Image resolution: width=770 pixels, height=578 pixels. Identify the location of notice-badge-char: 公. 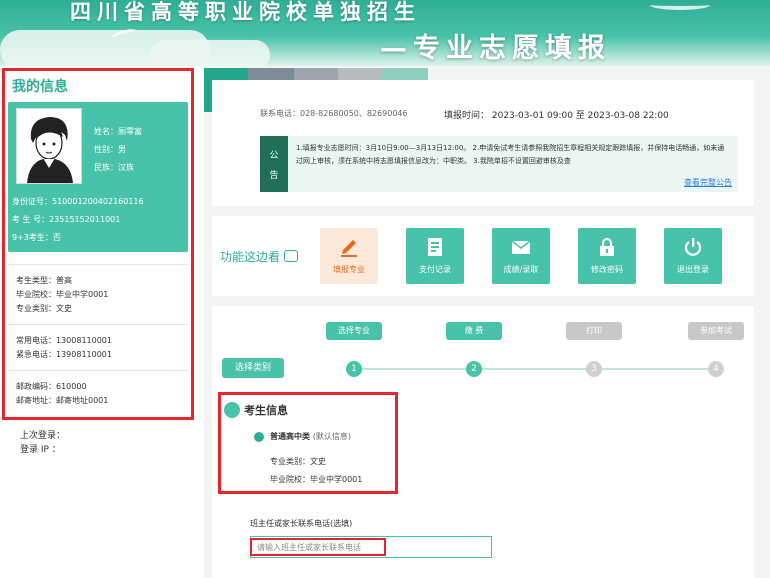
(274, 156).